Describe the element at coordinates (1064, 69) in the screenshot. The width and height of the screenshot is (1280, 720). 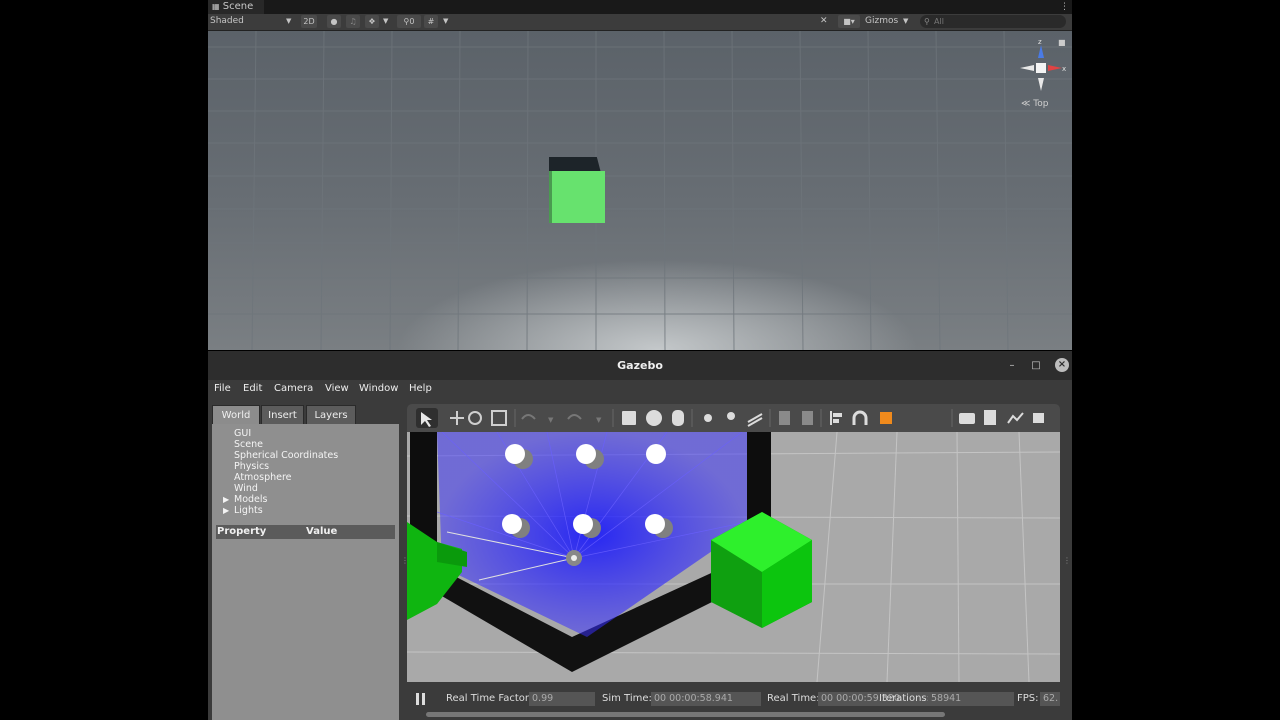
I see `gizmo-x-label: x` at that location.